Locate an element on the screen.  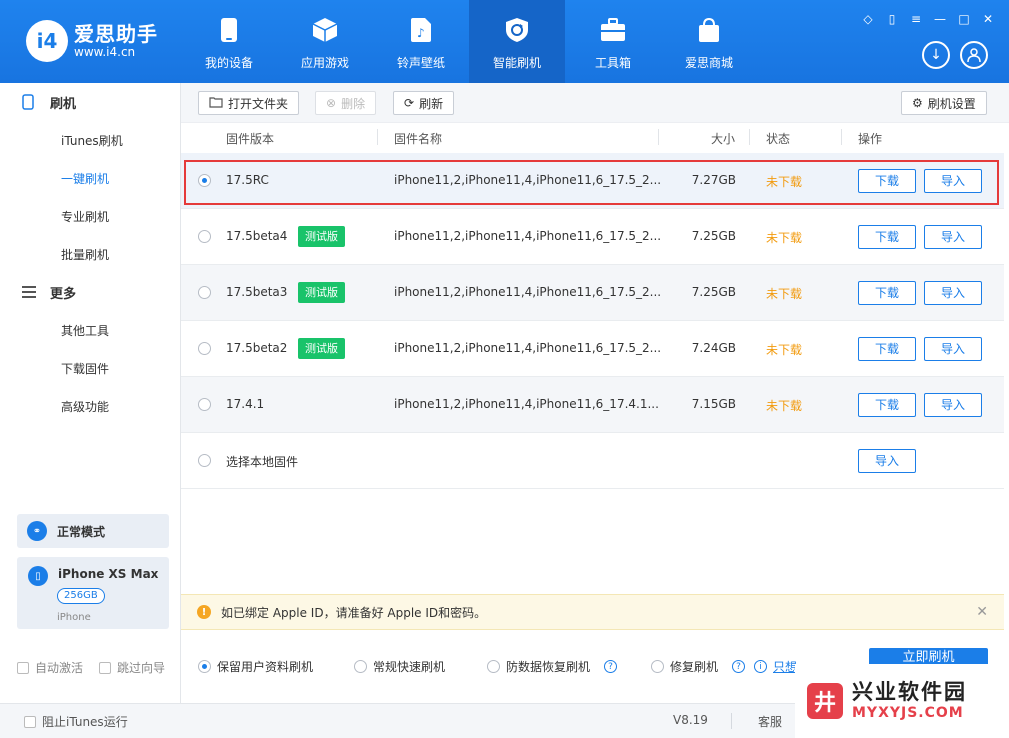
col-action: 操作 is located at coordinates (870, 139).